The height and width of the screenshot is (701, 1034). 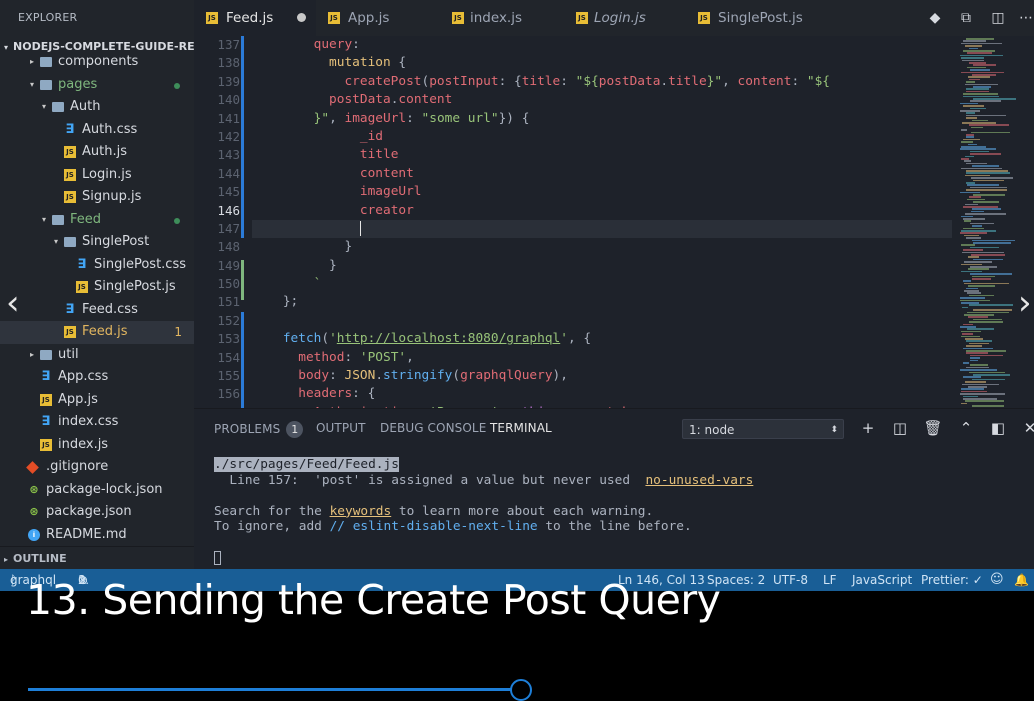 What do you see at coordinates (521, 690) in the screenshot?
I see `video-progress-knob` at bounding box center [521, 690].